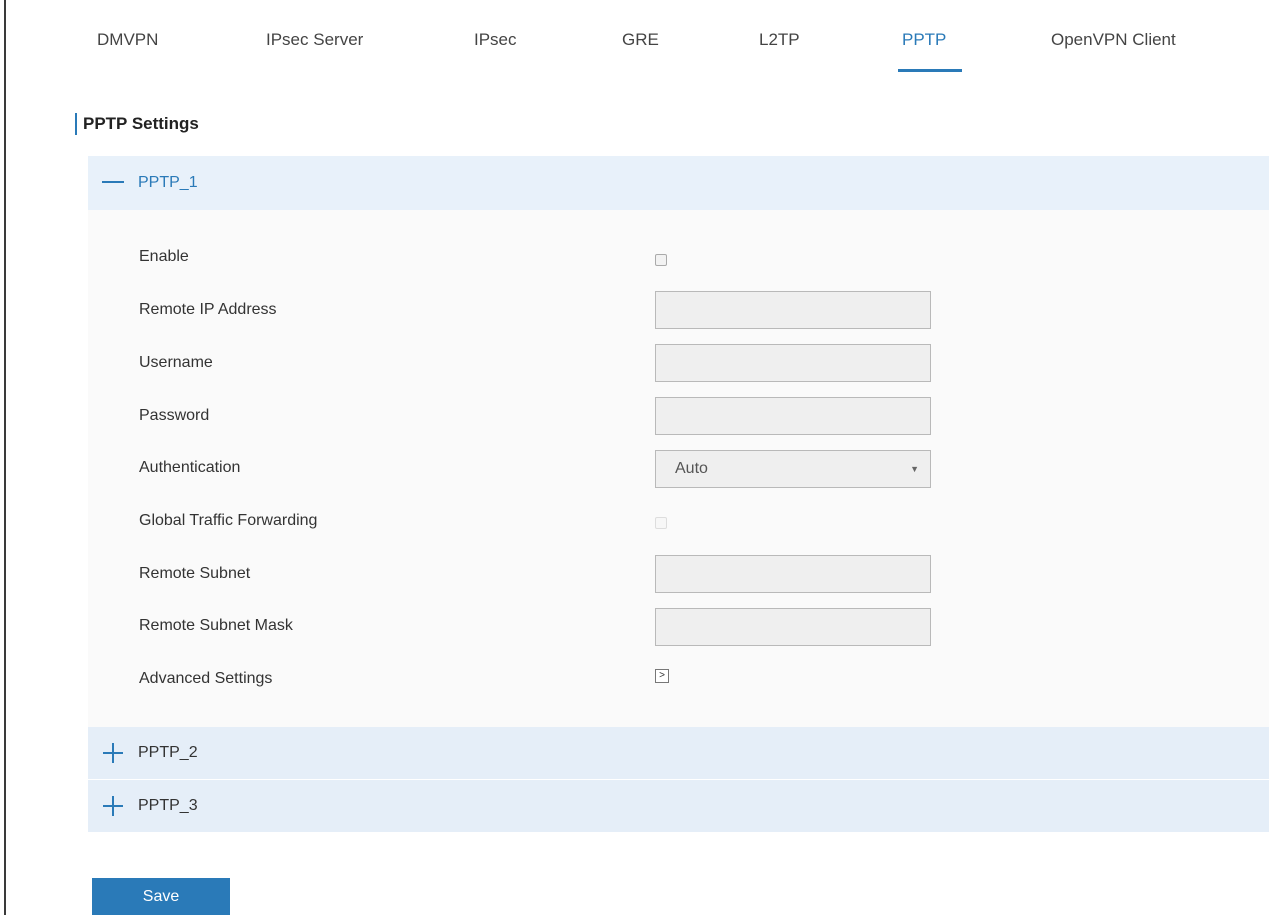 The width and height of the screenshot is (1269, 915). I want to click on accordion-title: PPTP_1, so click(168, 182).